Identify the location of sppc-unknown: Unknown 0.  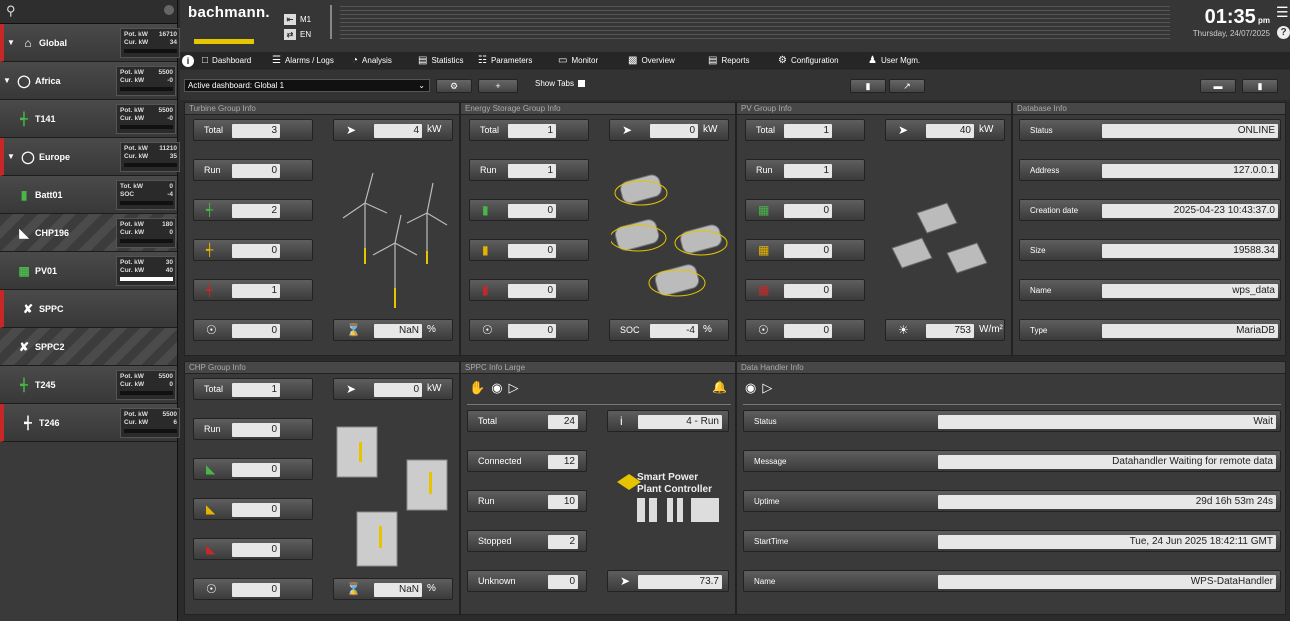
(527, 581).